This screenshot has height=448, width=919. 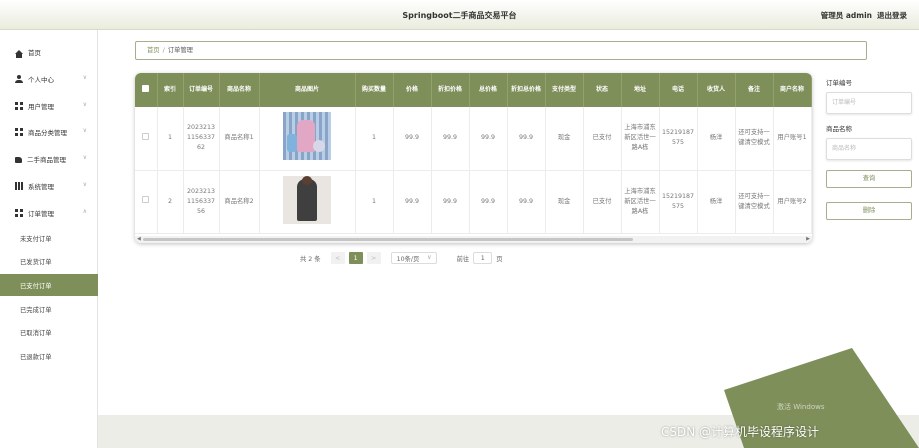 I want to click on goto-page-input: 1, so click(x=483, y=258).